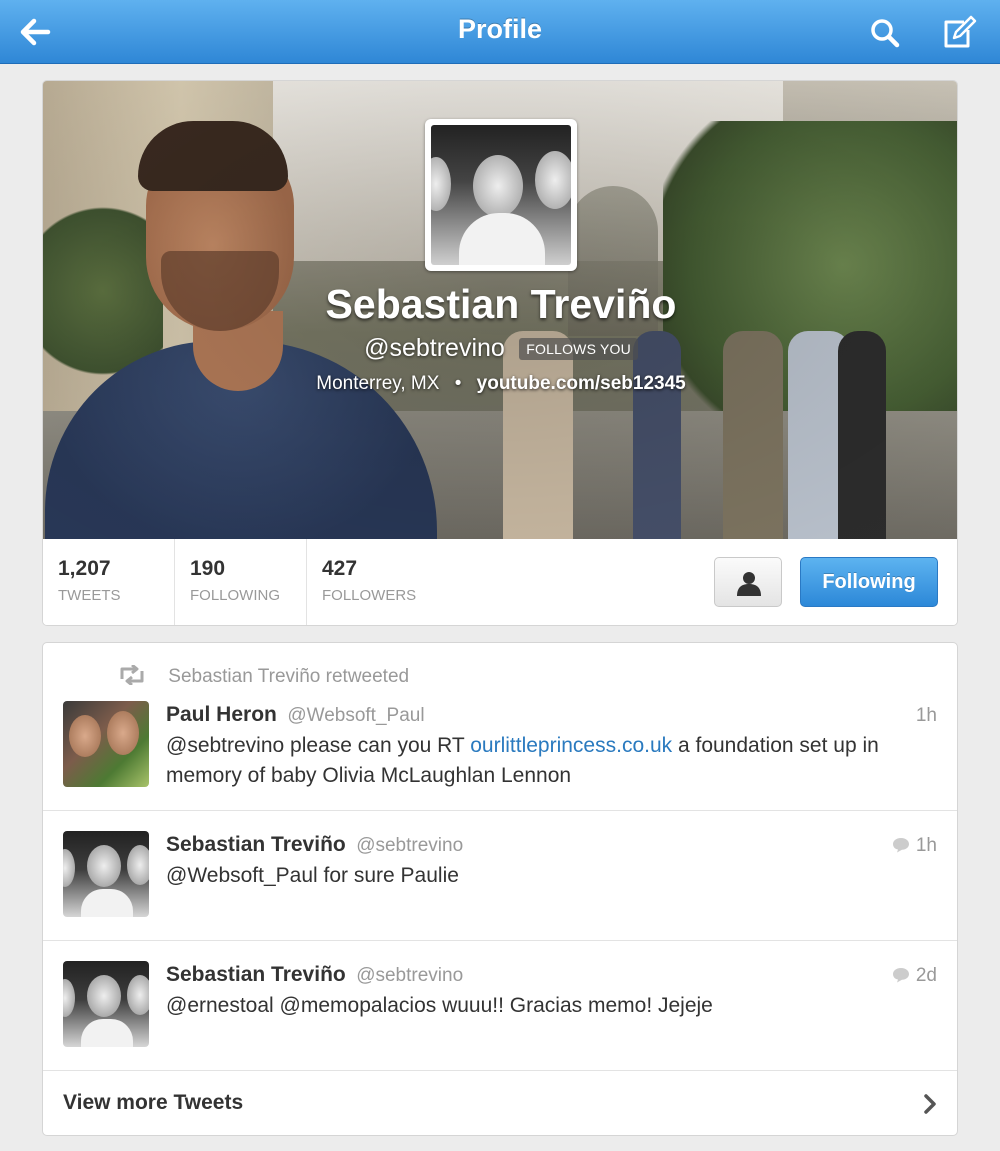 Image resolution: width=1000 pixels, height=1151 pixels. I want to click on tweet-link: ourlittleprincess.co.uk, so click(571, 745).